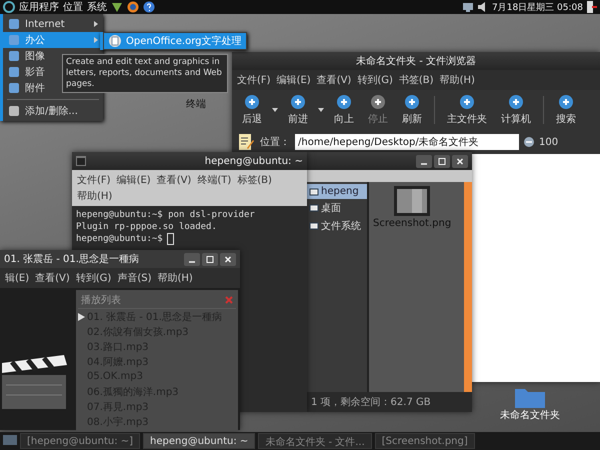 The width and height of the screenshot is (600, 450). I want to click on menu-item: 书签(B), so click(416, 80).